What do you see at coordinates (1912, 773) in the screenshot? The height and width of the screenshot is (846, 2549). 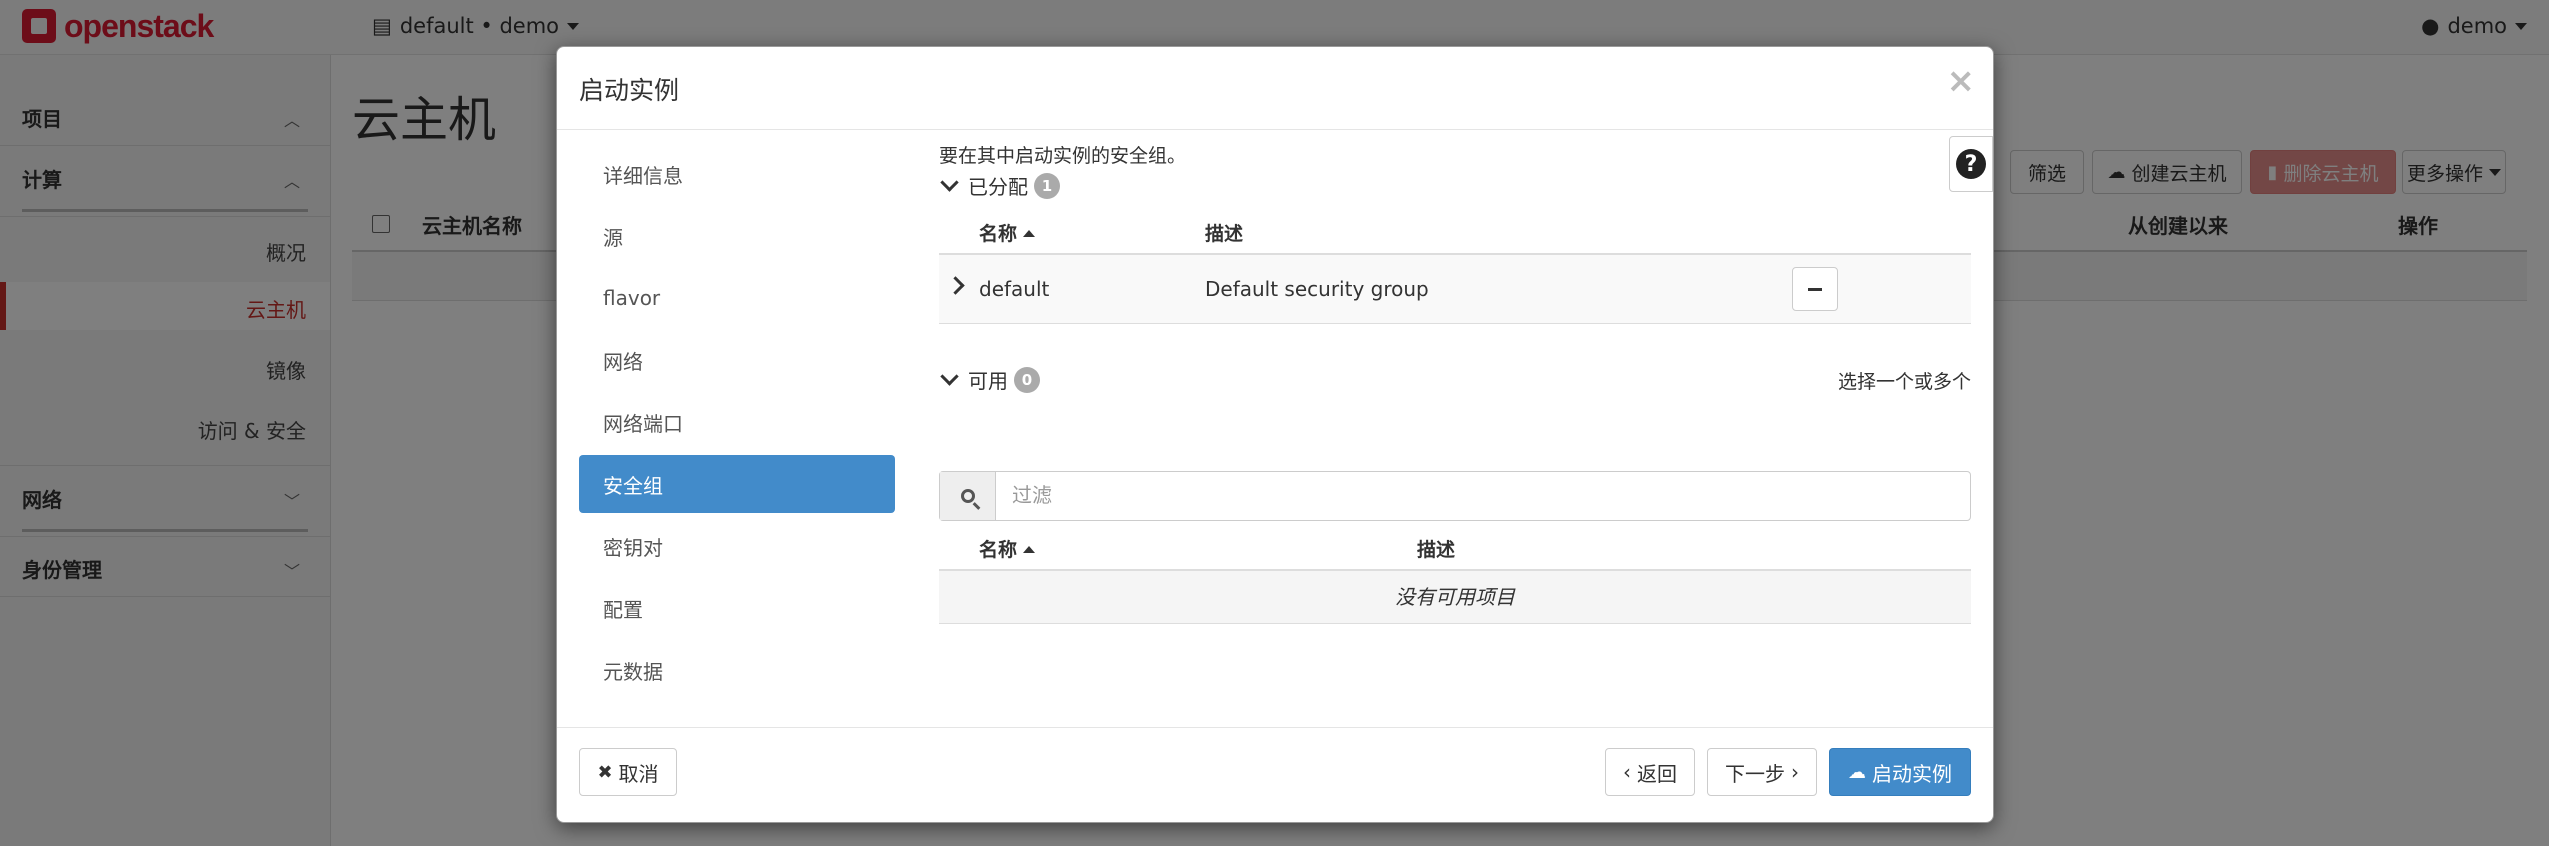 I see `launch-instance-label: 启动实例` at bounding box center [1912, 773].